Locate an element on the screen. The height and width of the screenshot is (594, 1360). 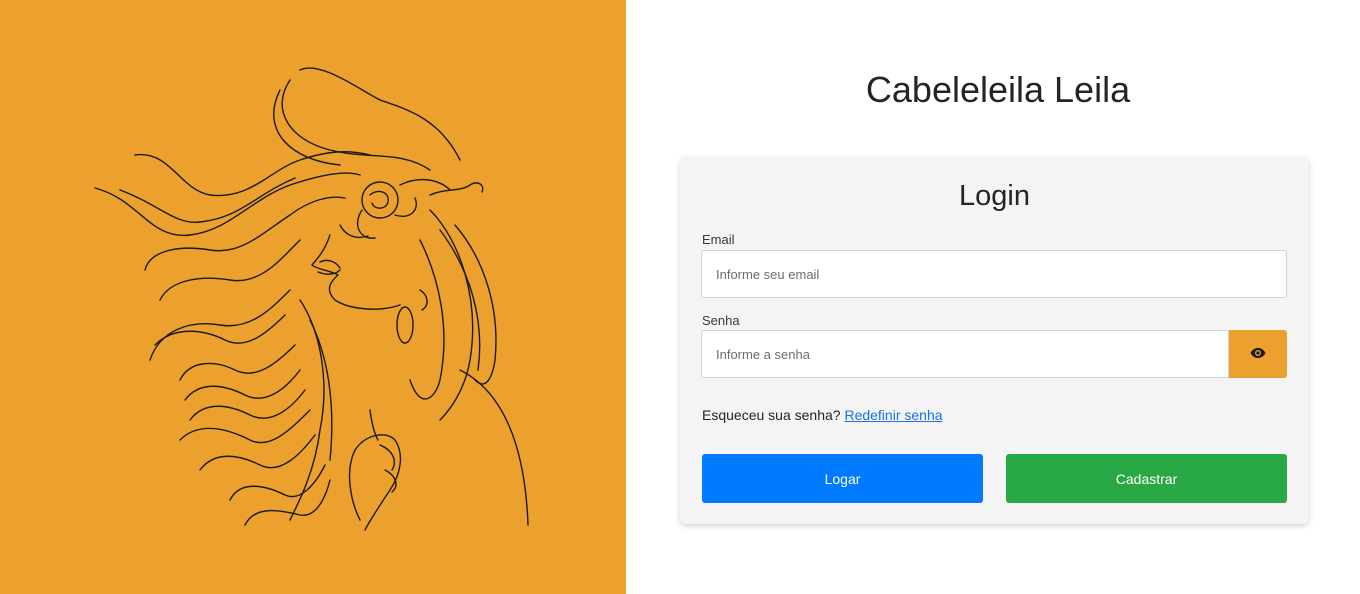
email-input is located at coordinates (994, 274).